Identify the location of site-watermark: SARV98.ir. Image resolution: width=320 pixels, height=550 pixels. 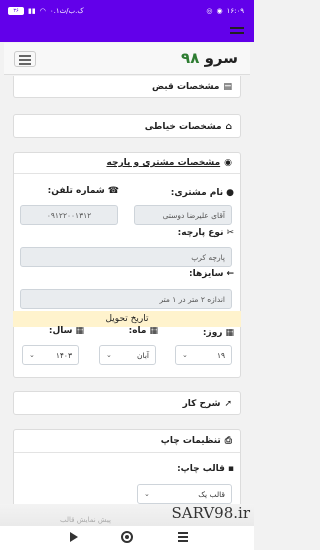
(210, 513).